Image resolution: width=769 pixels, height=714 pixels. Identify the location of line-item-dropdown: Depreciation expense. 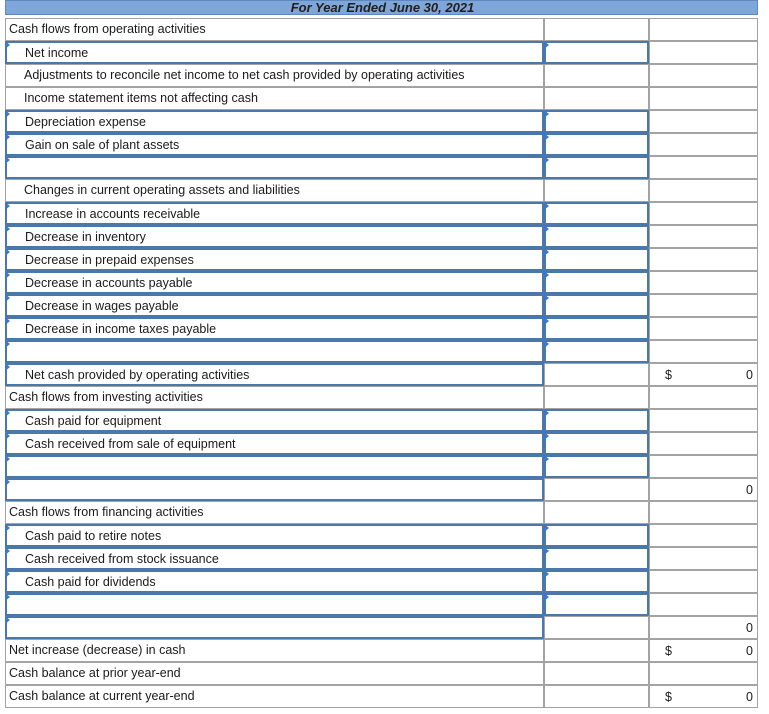
(274, 121).